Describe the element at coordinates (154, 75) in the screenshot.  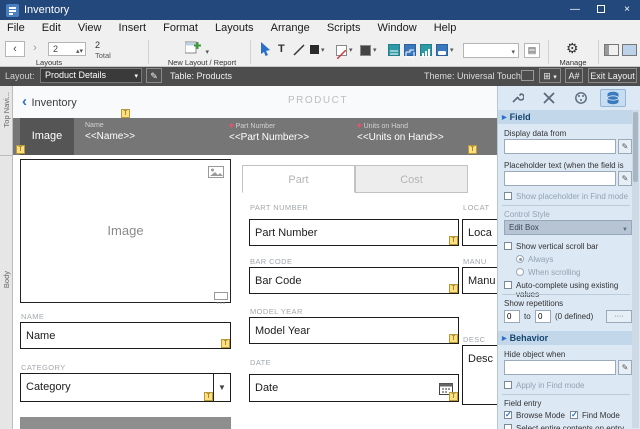
I see `edit-layout-pencil-button: ✎` at that location.